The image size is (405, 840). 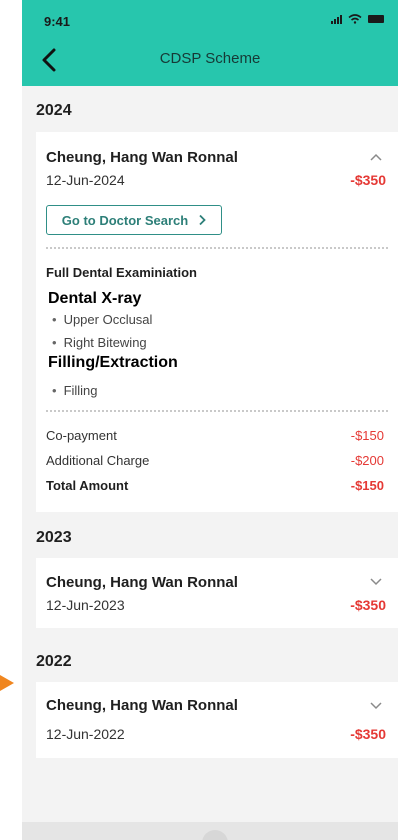 What do you see at coordinates (336, 19) in the screenshot?
I see `signal-icon` at bounding box center [336, 19].